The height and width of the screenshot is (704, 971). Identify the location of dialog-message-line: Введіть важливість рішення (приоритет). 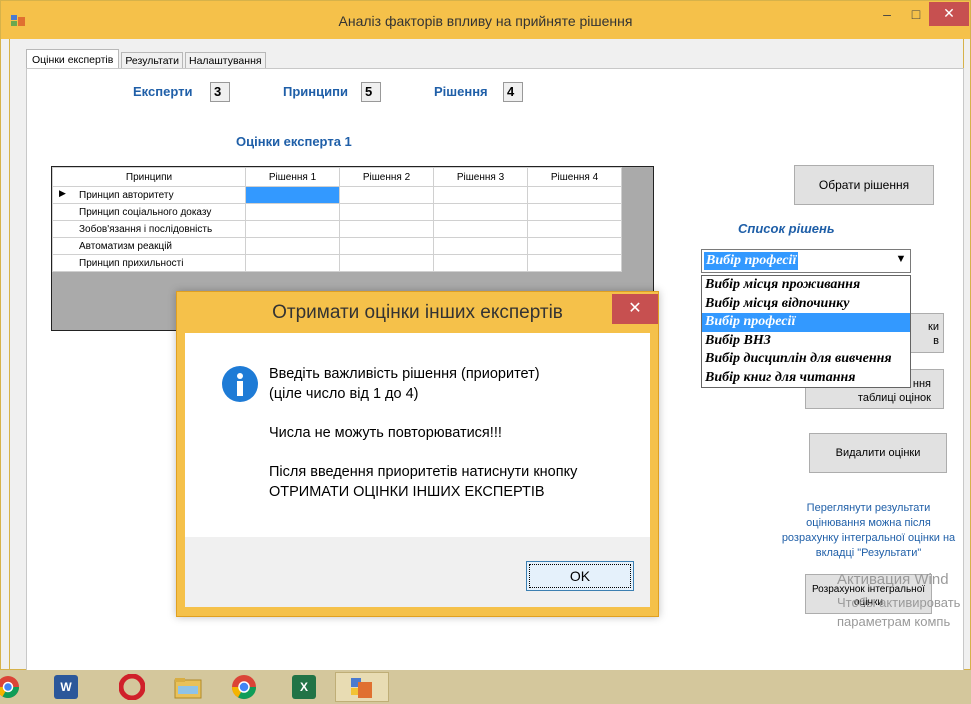
(404, 374).